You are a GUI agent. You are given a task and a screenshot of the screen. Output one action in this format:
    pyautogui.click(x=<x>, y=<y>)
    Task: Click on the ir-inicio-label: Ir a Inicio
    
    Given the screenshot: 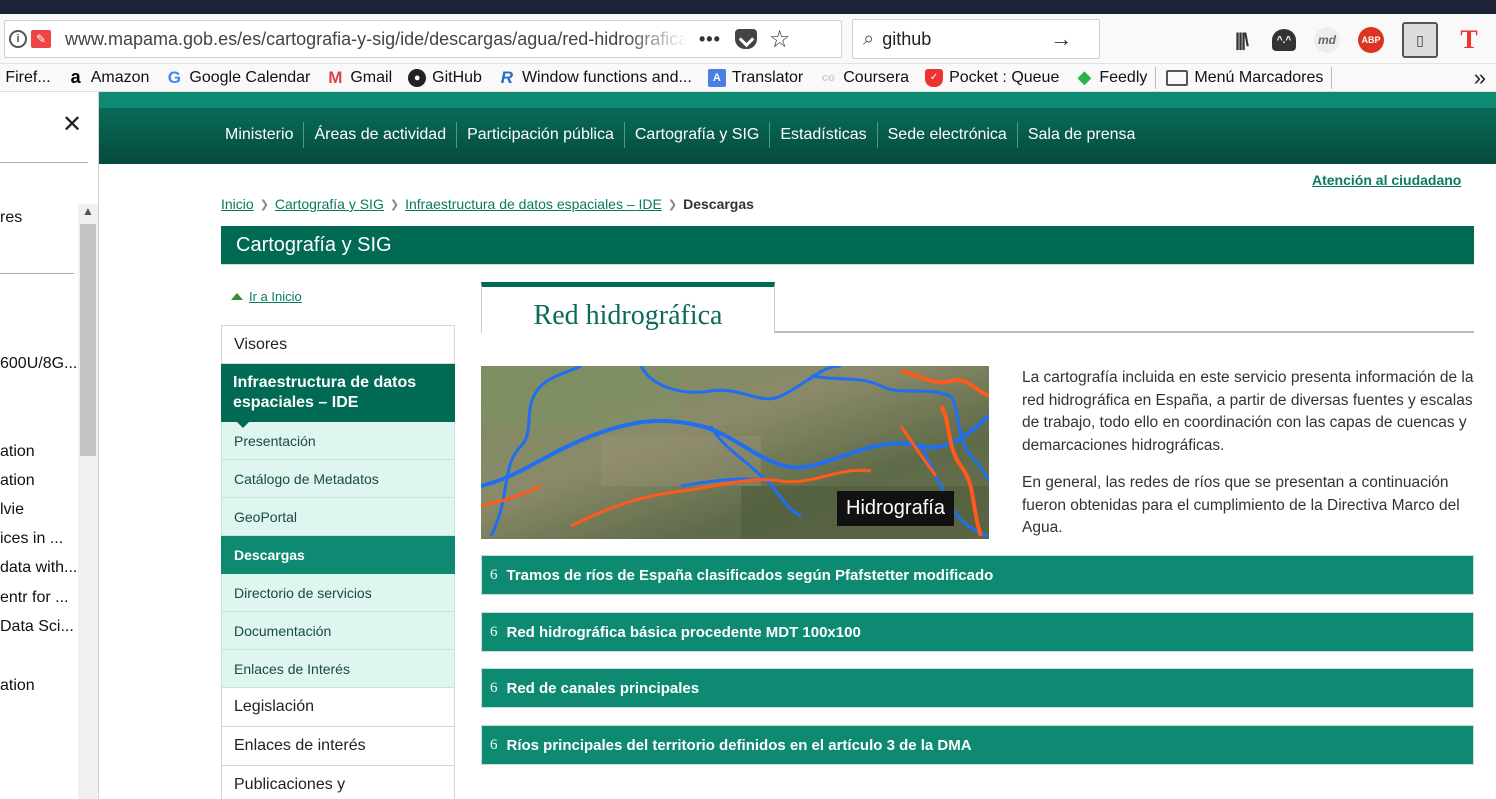 What is the action you would take?
    pyautogui.click(x=275, y=296)
    